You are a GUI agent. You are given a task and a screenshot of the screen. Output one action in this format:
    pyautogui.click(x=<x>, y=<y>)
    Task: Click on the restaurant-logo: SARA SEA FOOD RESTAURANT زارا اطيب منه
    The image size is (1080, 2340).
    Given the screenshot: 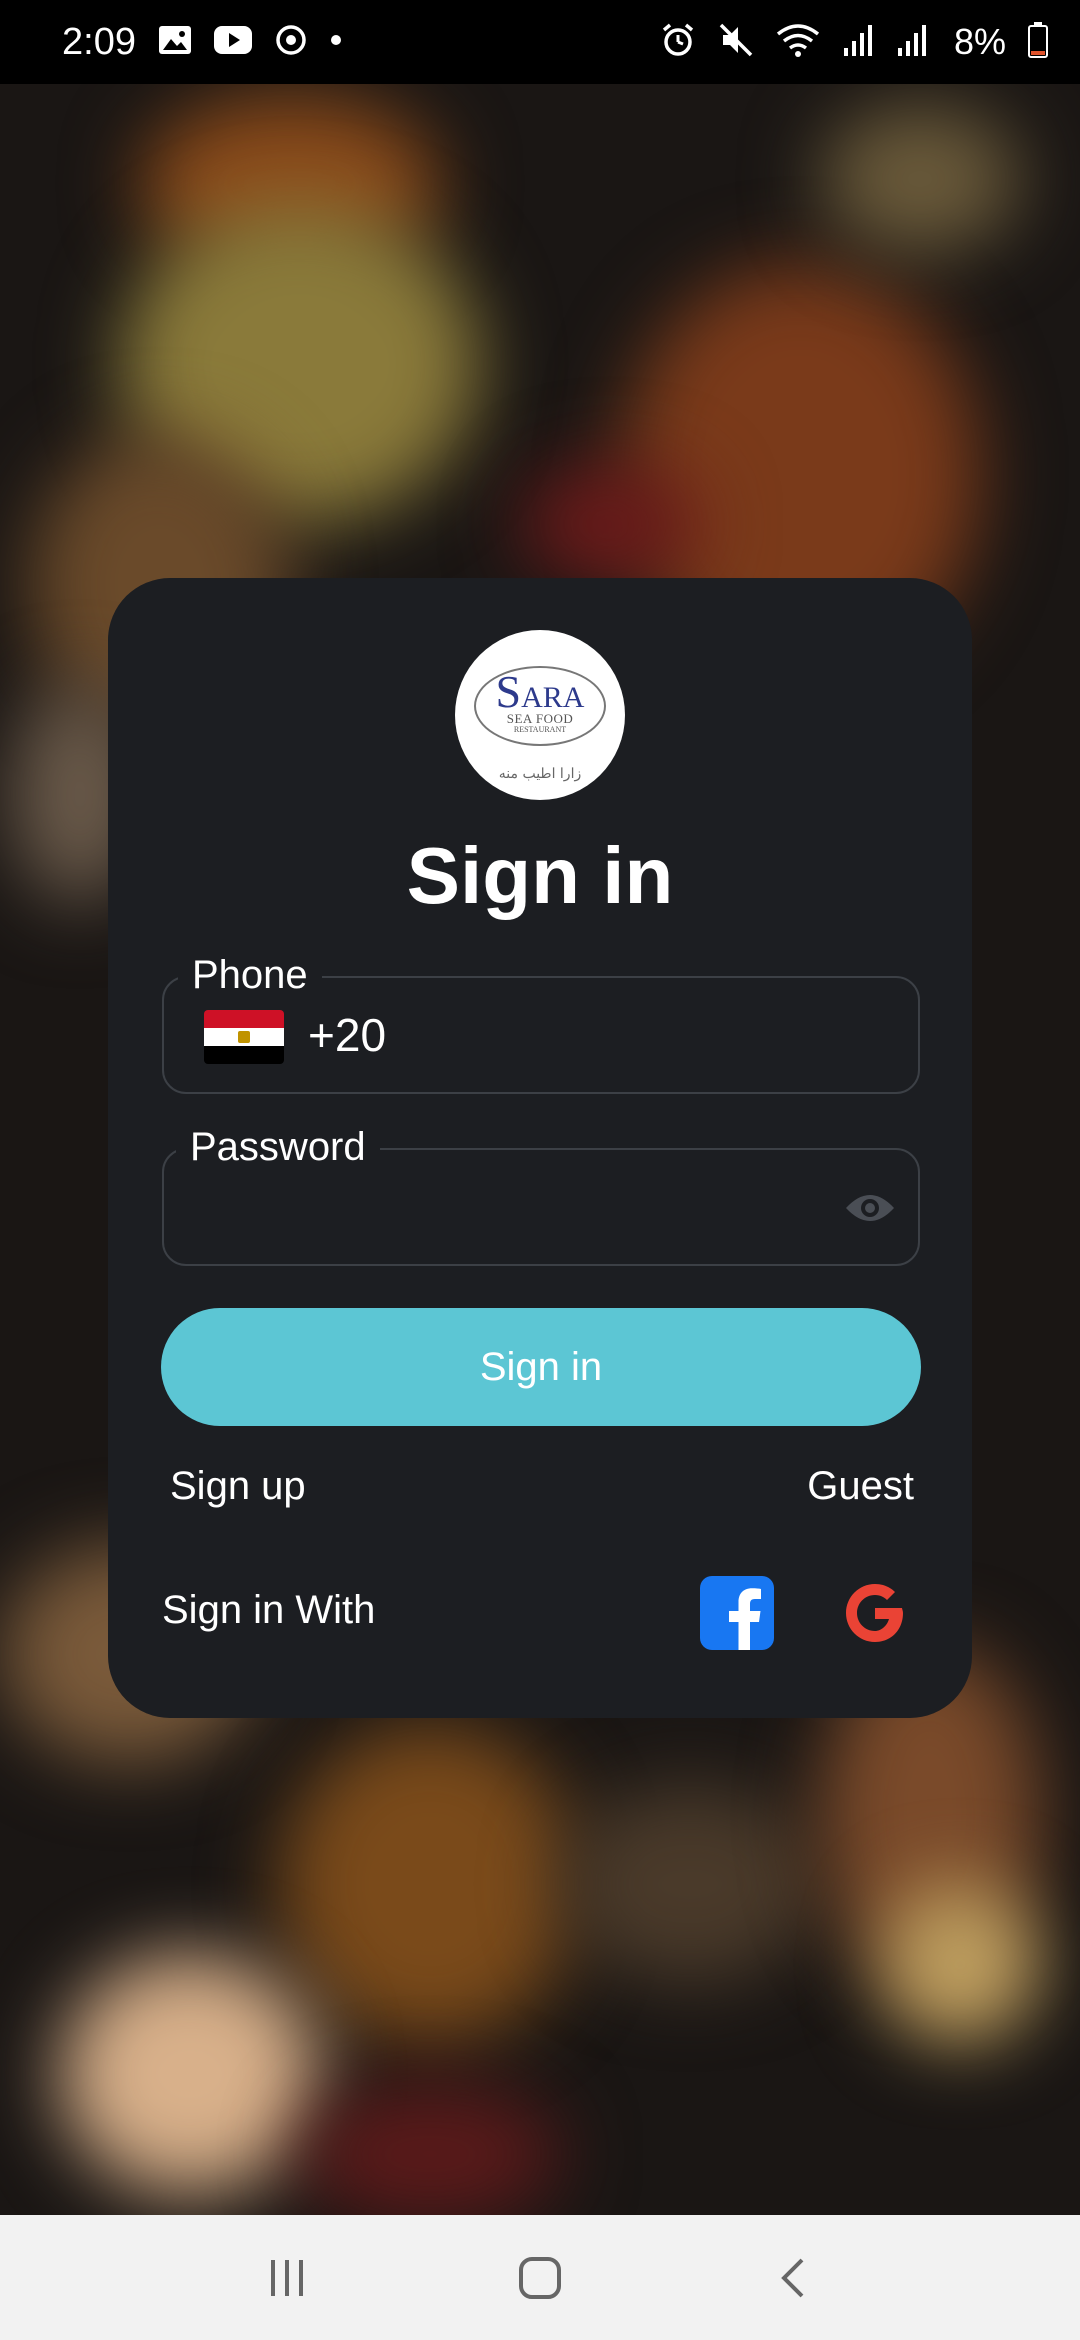 What is the action you would take?
    pyautogui.click(x=540, y=715)
    